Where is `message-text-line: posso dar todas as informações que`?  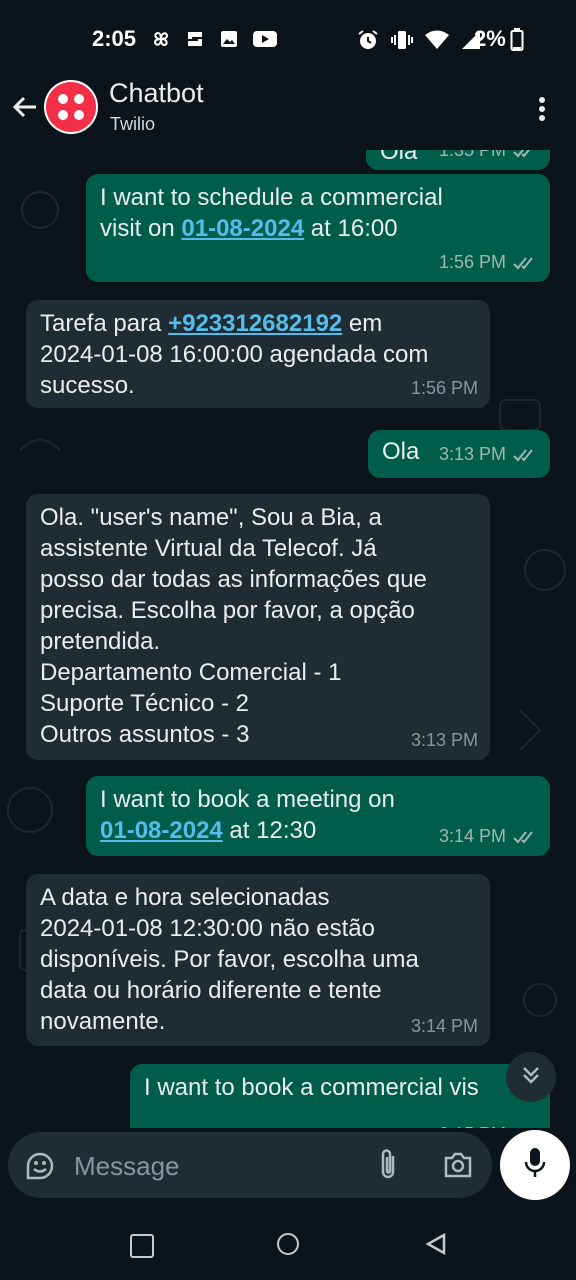
message-text-line: posso dar todas as informações que is located at coordinates (233, 579).